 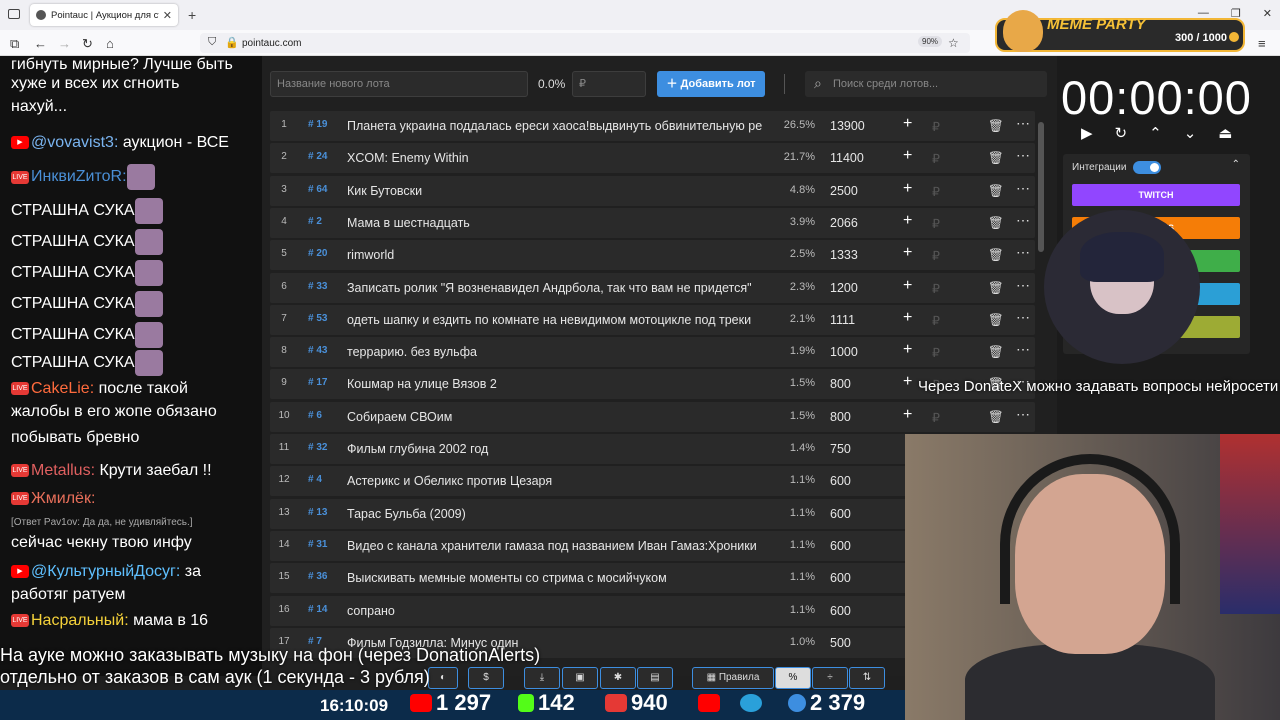 I want to click on play-icon: ▶, so click(x=1087, y=133).